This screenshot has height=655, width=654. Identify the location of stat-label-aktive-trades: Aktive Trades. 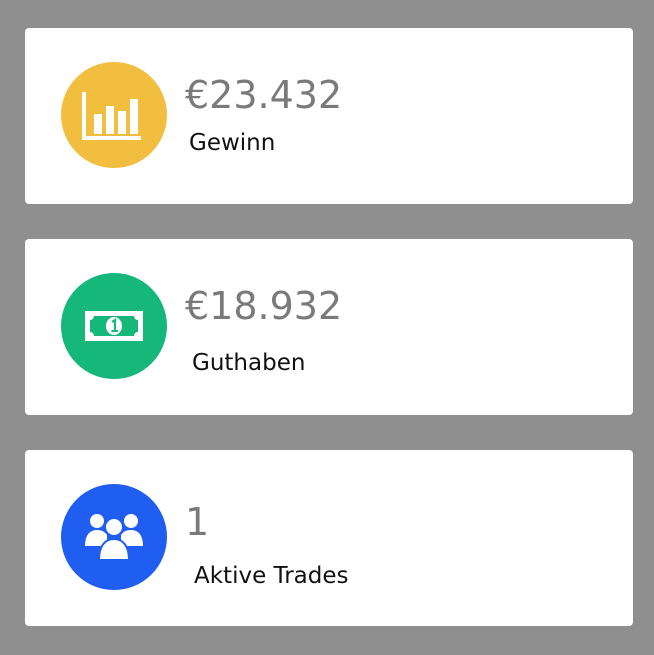
(271, 576).